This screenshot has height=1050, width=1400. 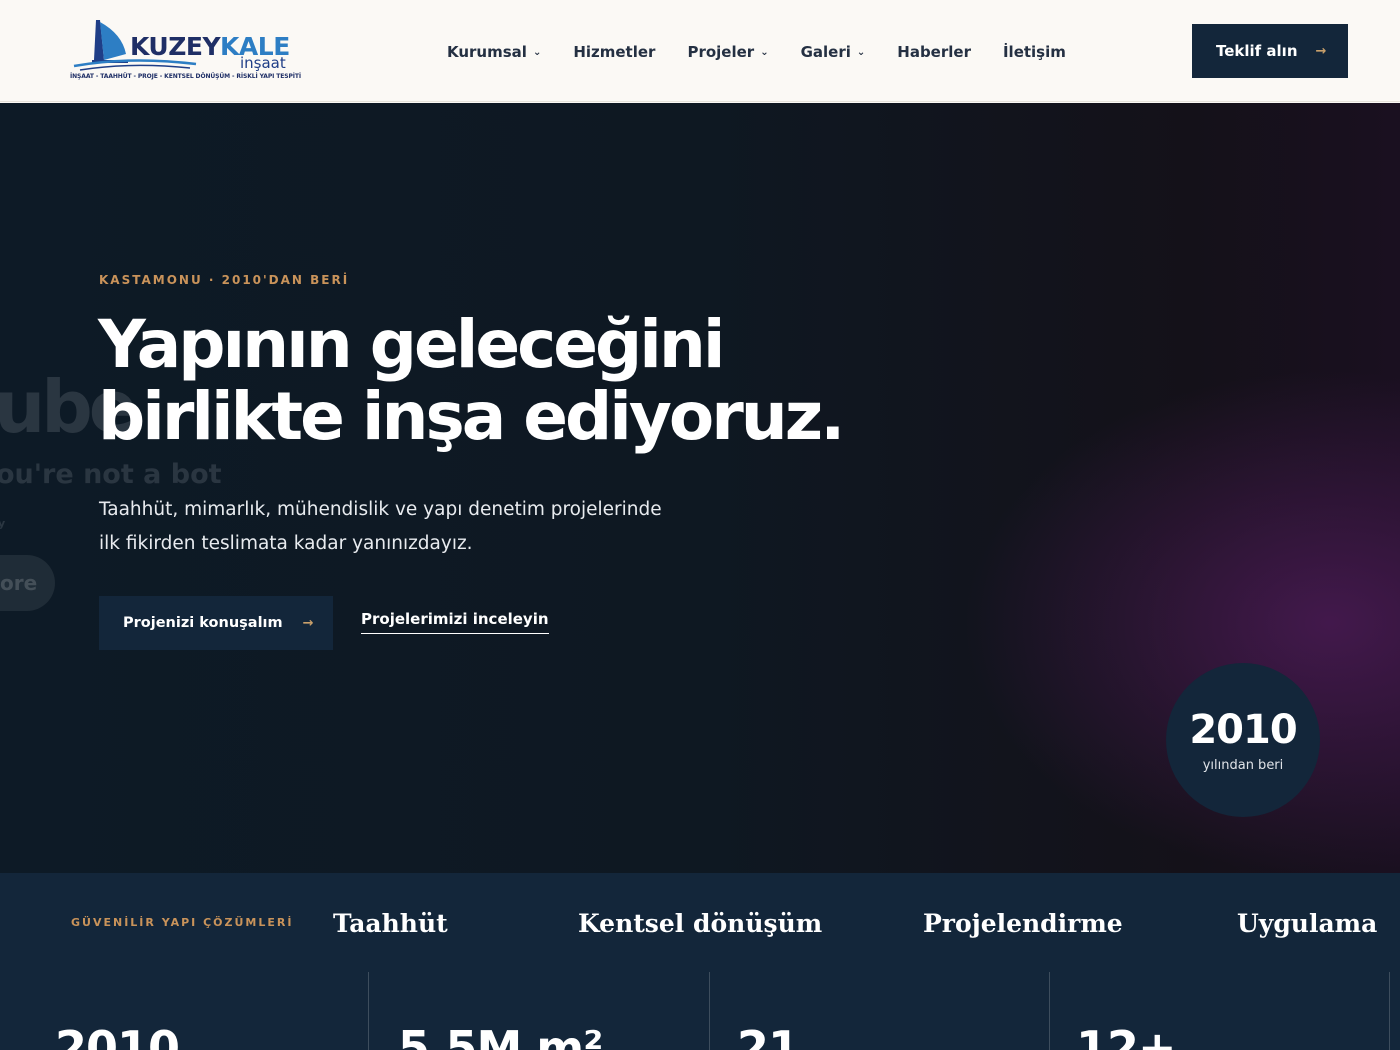 I want to click on logo-subtitle: inşaat, so click(x=263, y=63).